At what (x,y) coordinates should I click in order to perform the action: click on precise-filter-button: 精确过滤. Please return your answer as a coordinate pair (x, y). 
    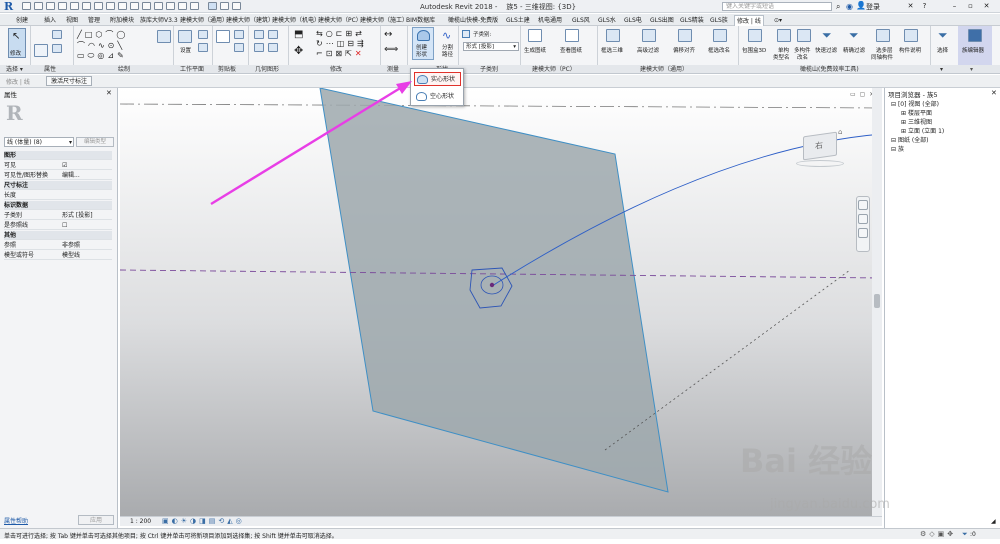
    Looking at the image, I should click on (854, 50).